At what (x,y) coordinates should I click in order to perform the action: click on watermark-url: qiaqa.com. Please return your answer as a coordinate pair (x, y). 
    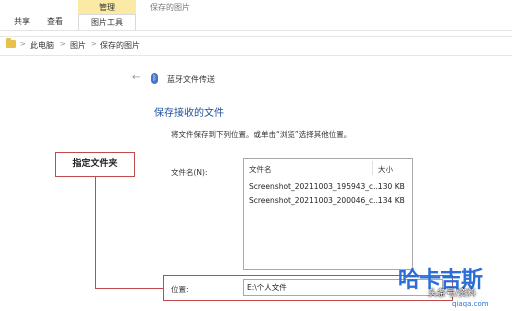
    Looking at the image, I should click on (470, 304).